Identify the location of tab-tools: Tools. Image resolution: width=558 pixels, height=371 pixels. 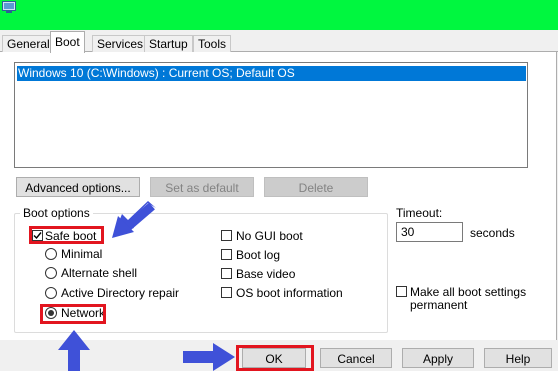
(212, 43).